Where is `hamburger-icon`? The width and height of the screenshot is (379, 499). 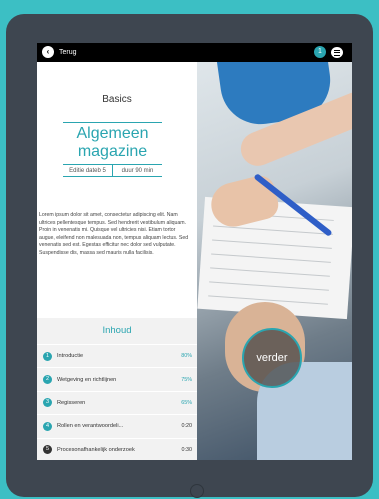 hamburger-icon is located at coordinates (337, 52).